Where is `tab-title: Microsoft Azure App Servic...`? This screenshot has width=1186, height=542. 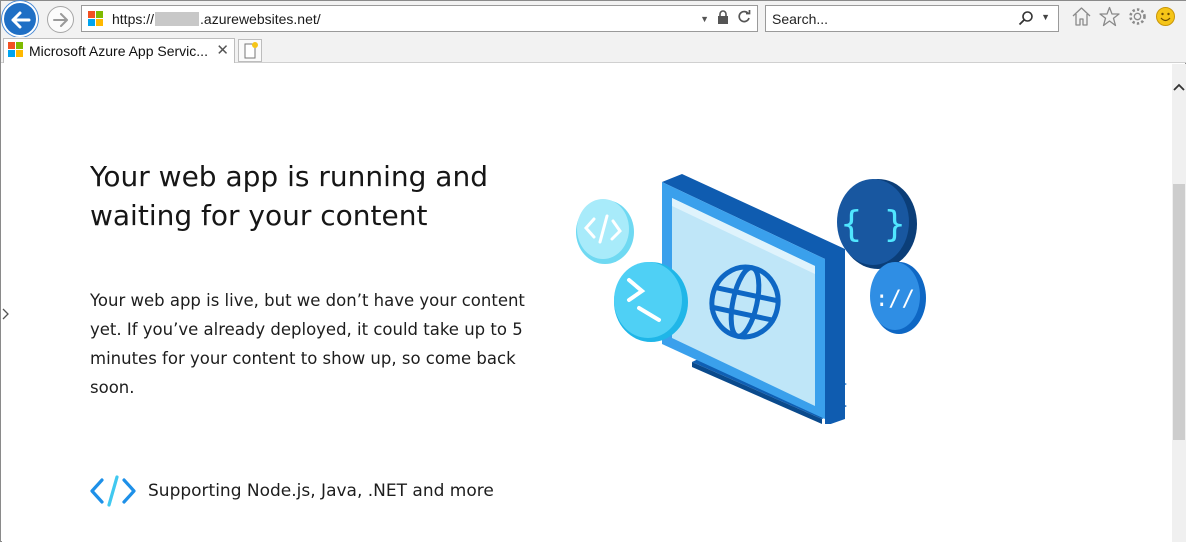
tab-title: Microsoft Azure App Servic... is located at coordinates (118, 51).